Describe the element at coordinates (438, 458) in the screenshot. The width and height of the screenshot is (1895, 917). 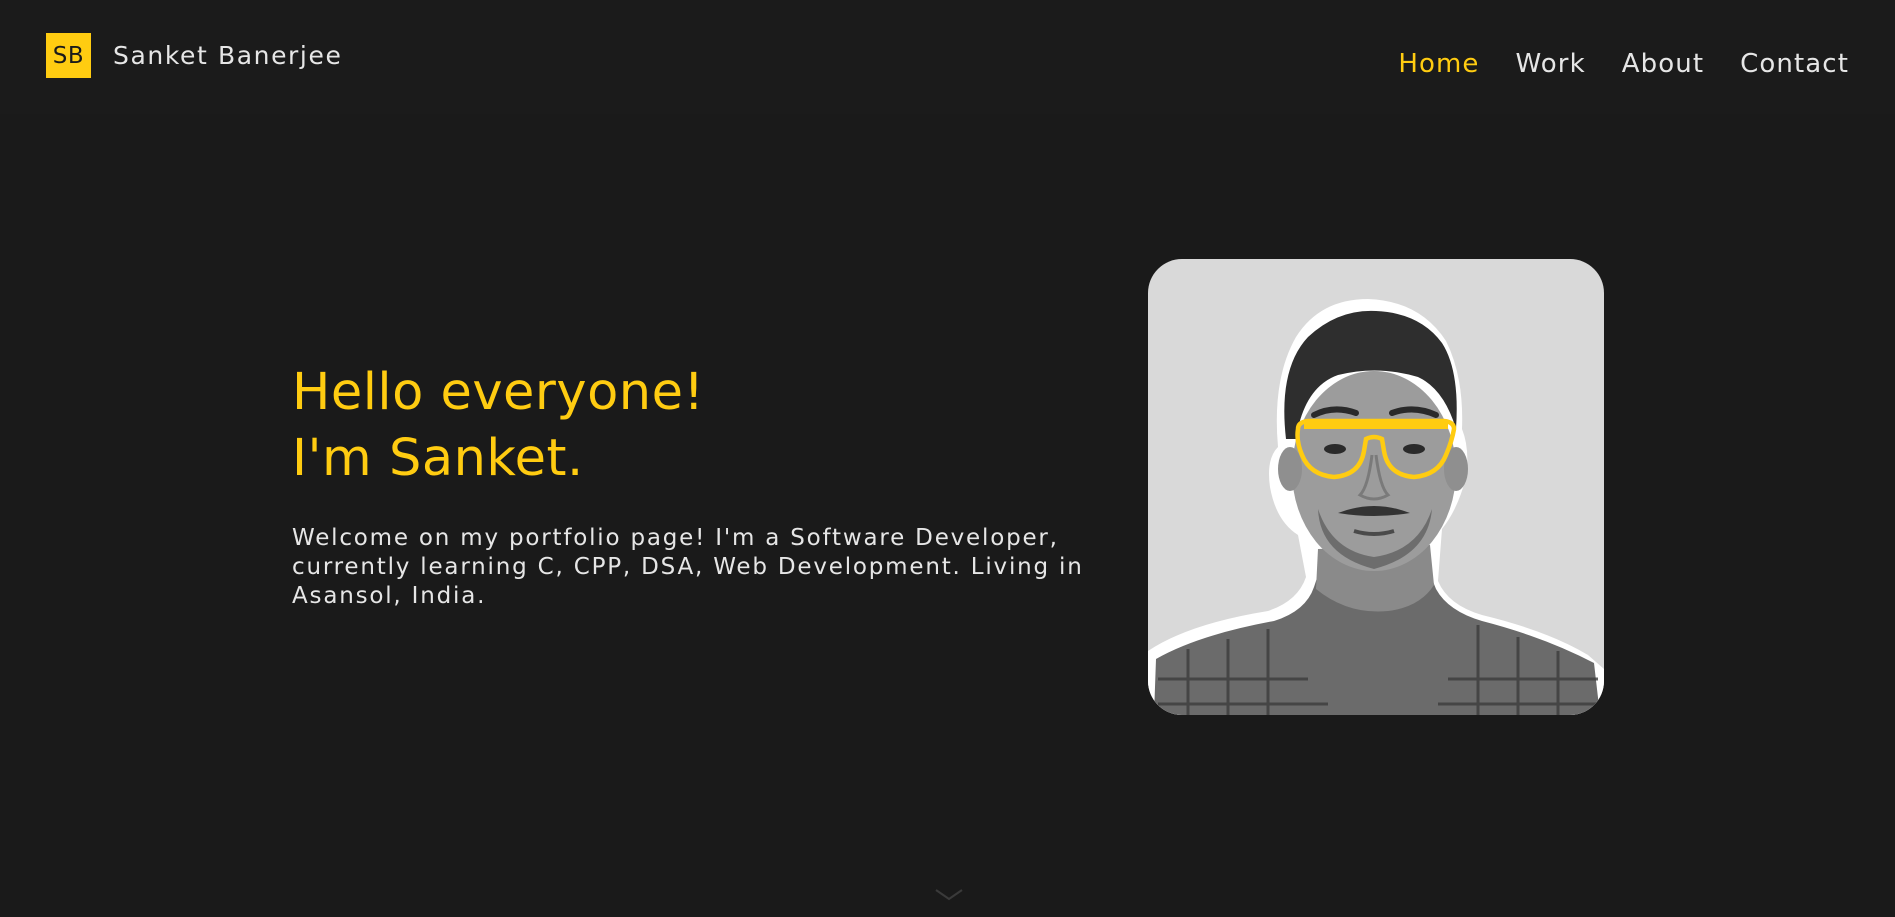
I see `hero-title-name: I'm Sanket.` at that location.